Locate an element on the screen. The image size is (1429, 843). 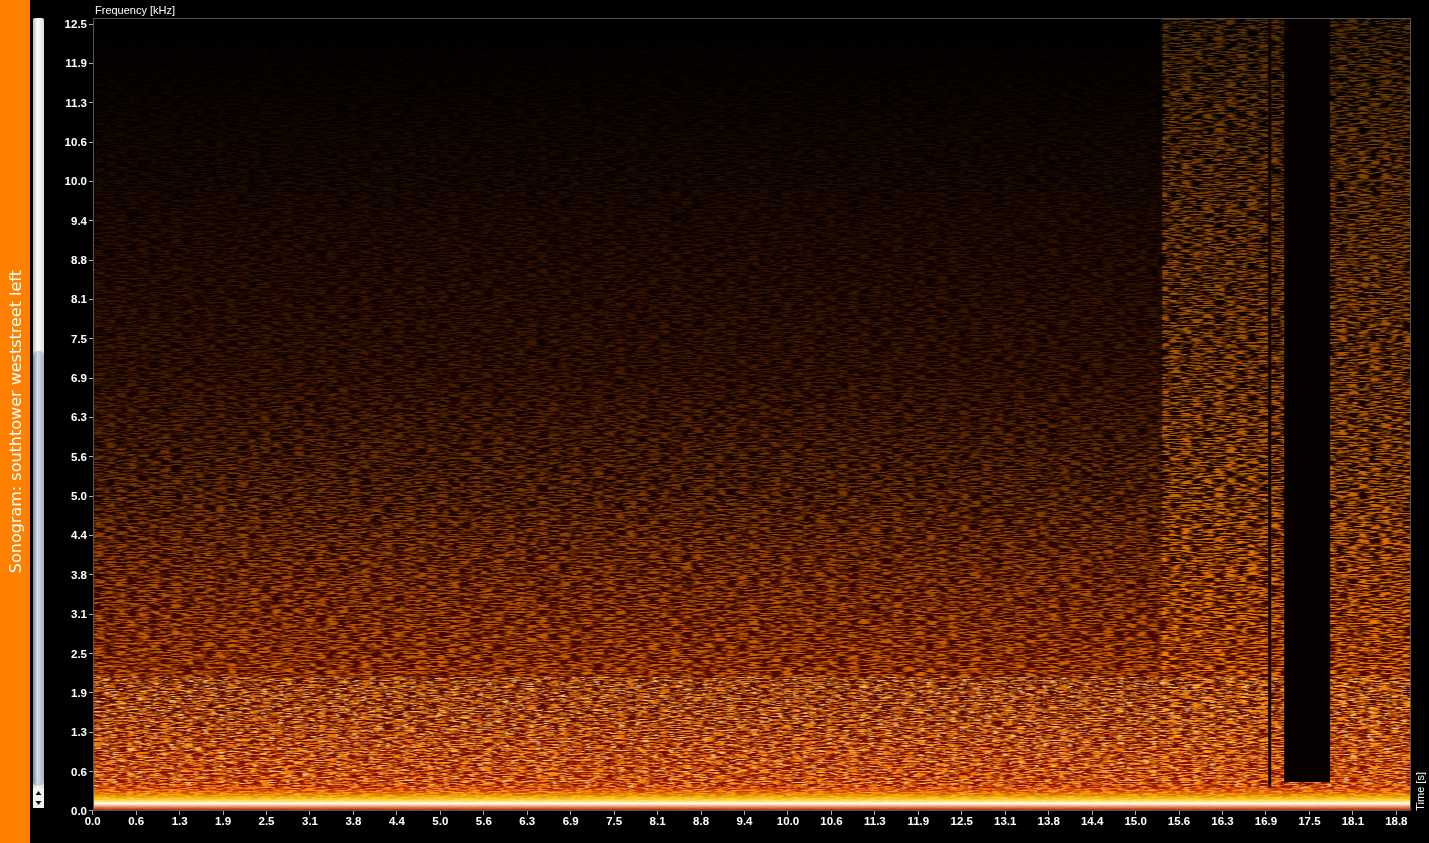
axis-tick-label: 13.1 is located at coordinates (1005, 821).